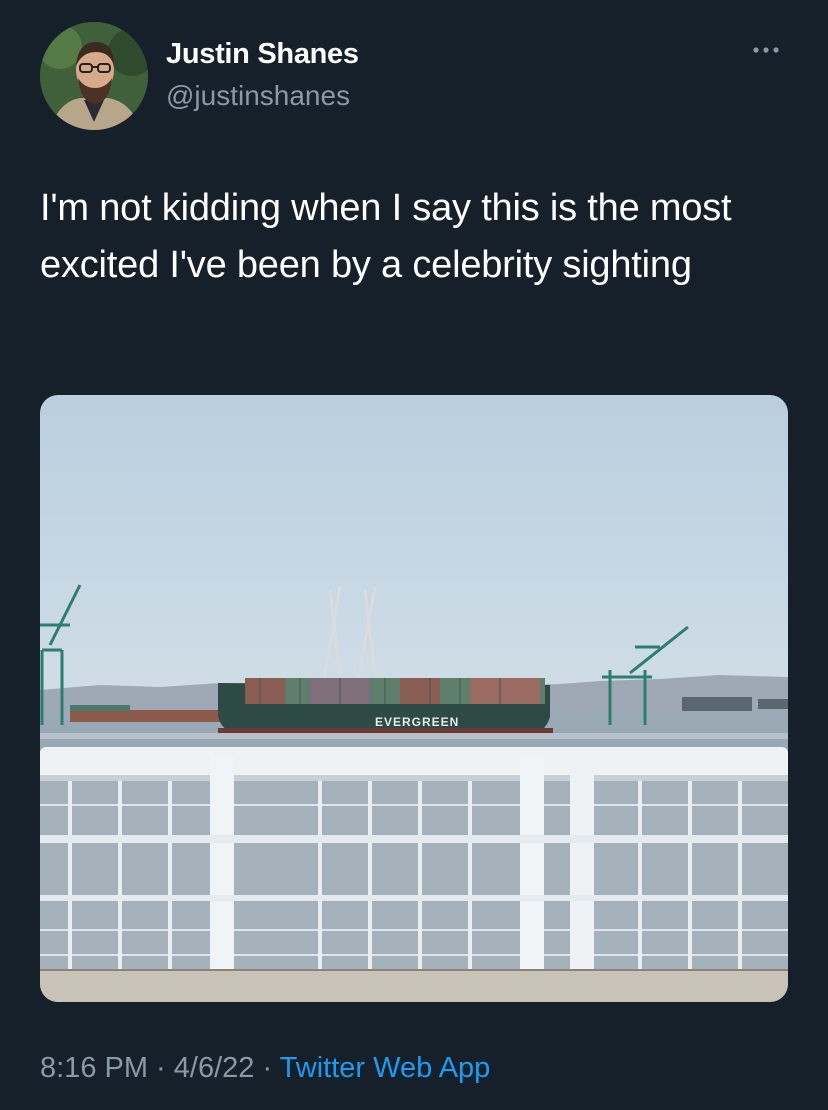 The image size is (828, 1110). Describe the element at coordinates (766, 50) in the screenshot. I see `more-horizontal-icon` at that location.